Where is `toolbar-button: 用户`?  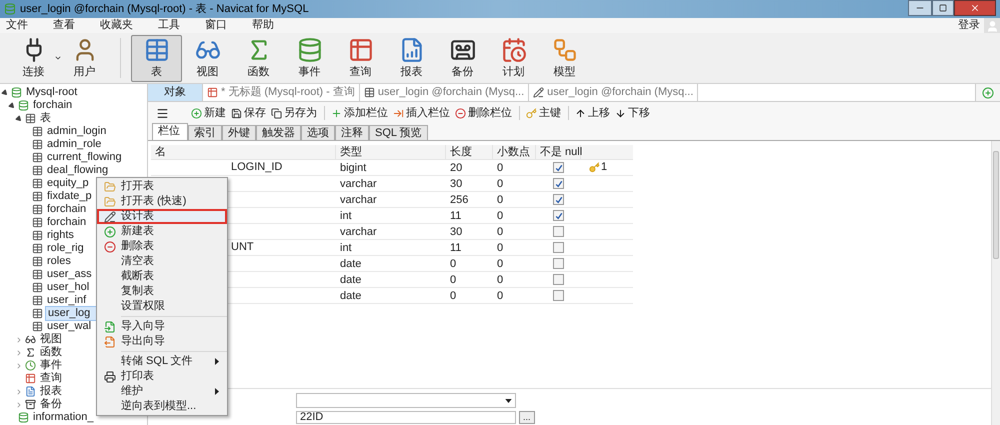
toolbar-button: 用户 is located at coordinates (84, 58).